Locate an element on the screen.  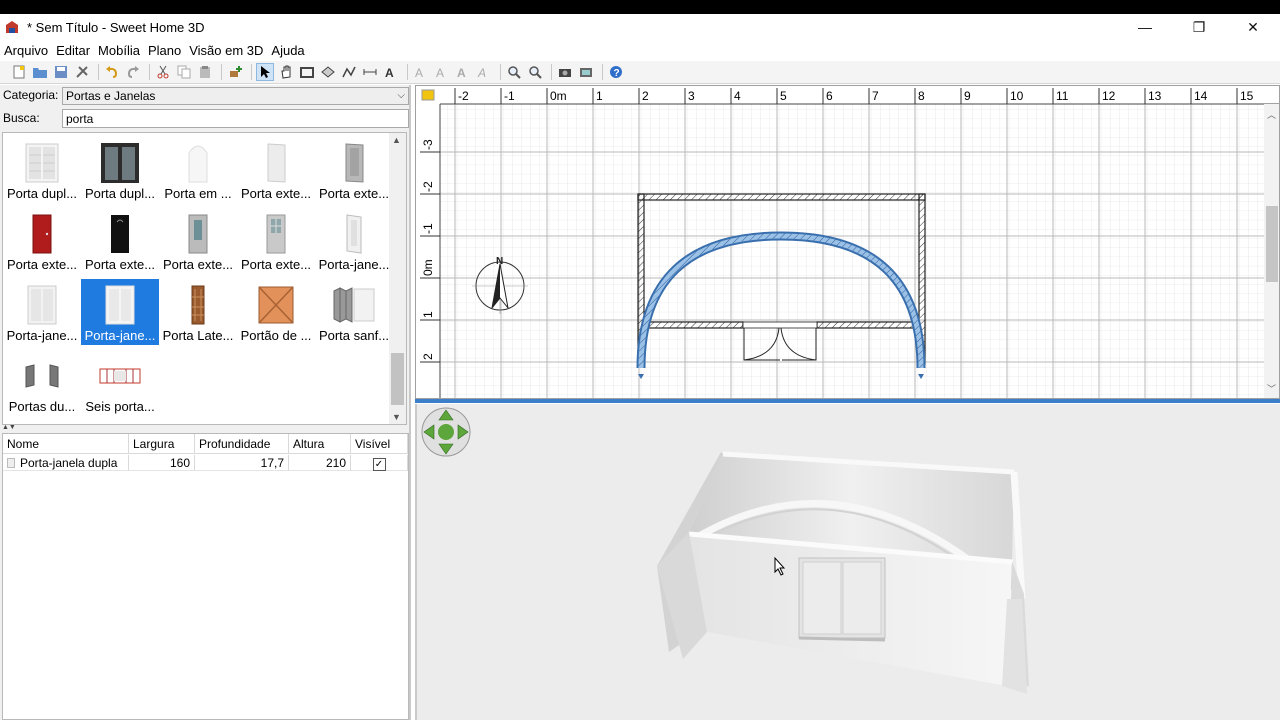
text-italic-icon: A is located at coordinates (484, 72).